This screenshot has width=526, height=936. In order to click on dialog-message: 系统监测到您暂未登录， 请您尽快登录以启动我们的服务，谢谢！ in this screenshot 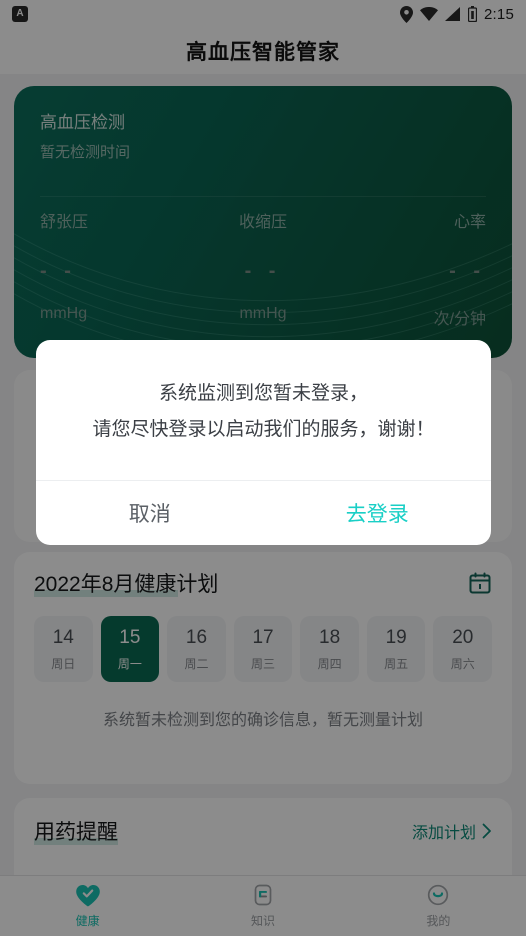, I will do `click(263, 410)`.